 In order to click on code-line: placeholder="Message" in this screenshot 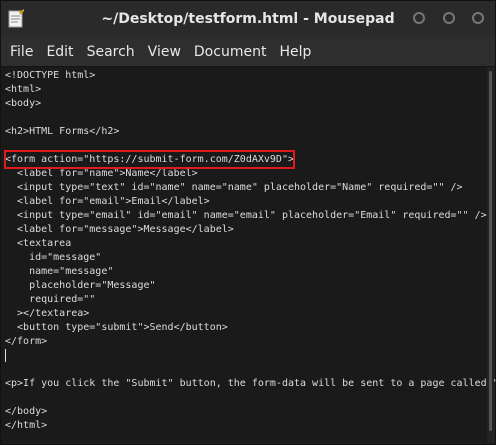, I will do `click(80, 285)`.